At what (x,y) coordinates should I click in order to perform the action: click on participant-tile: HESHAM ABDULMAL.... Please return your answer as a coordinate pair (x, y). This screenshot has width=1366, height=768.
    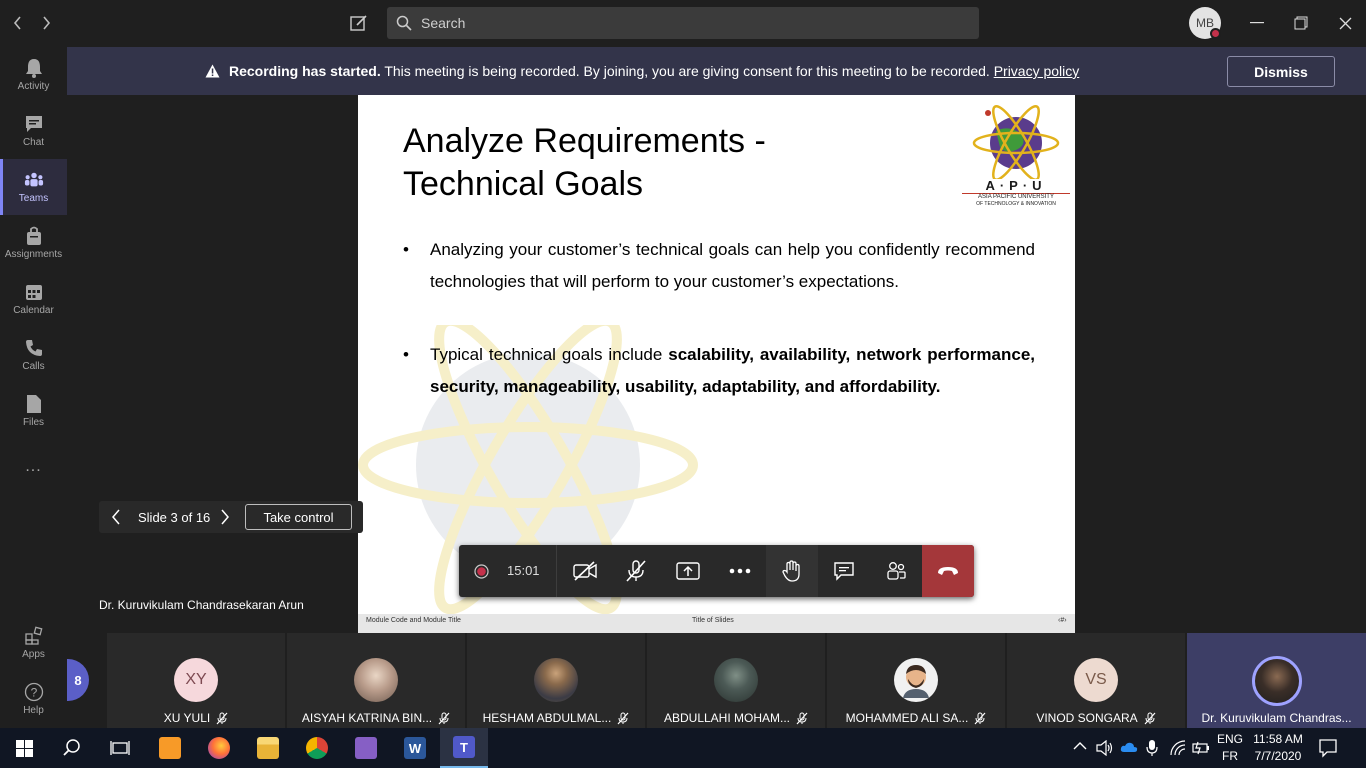
    Looking at the image, I should click on (556, 680).